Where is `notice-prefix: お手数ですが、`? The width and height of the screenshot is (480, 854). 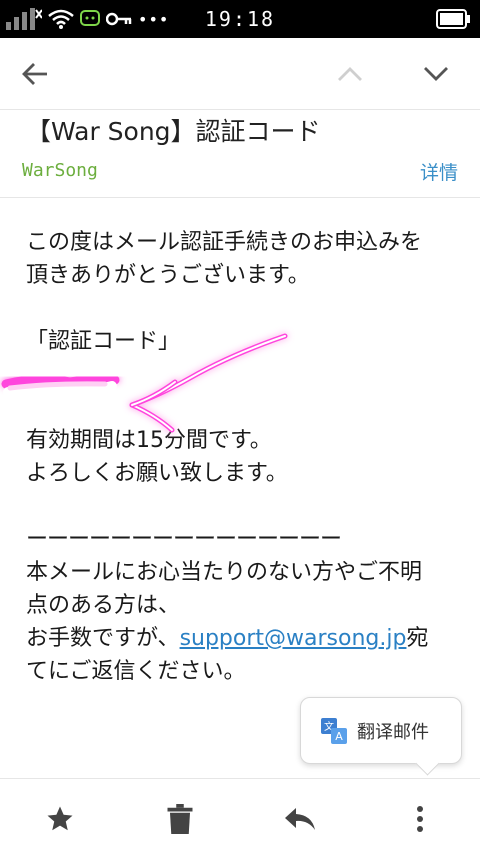
notice-prefix: お手数ですが、 is located at coordinates (103, 638).